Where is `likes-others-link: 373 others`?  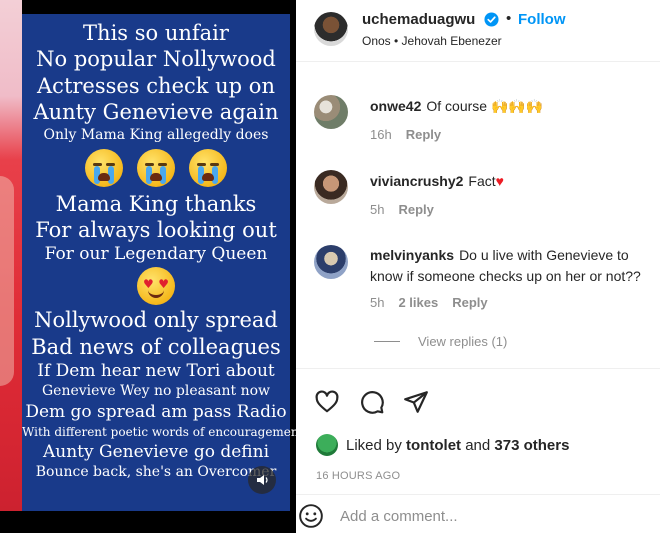 likes-others-link: 373 others is located at coordinates (531, 445).